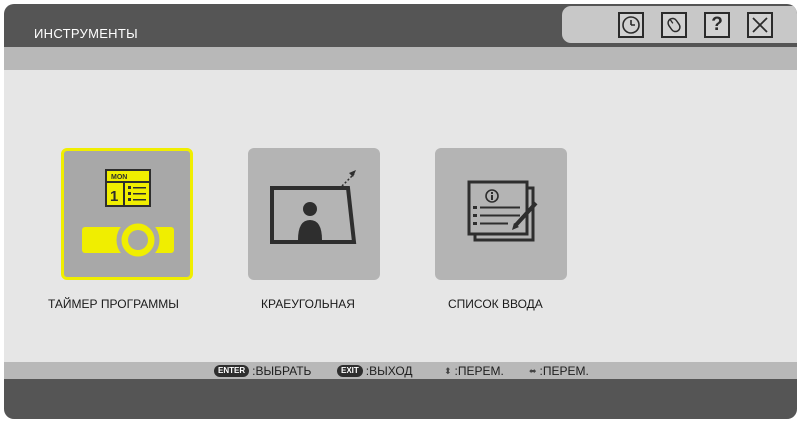 The image size is (801, 423). Describe the element at coordinates (502, 211) in the screenshot. I see `input-list-icon` at that location.